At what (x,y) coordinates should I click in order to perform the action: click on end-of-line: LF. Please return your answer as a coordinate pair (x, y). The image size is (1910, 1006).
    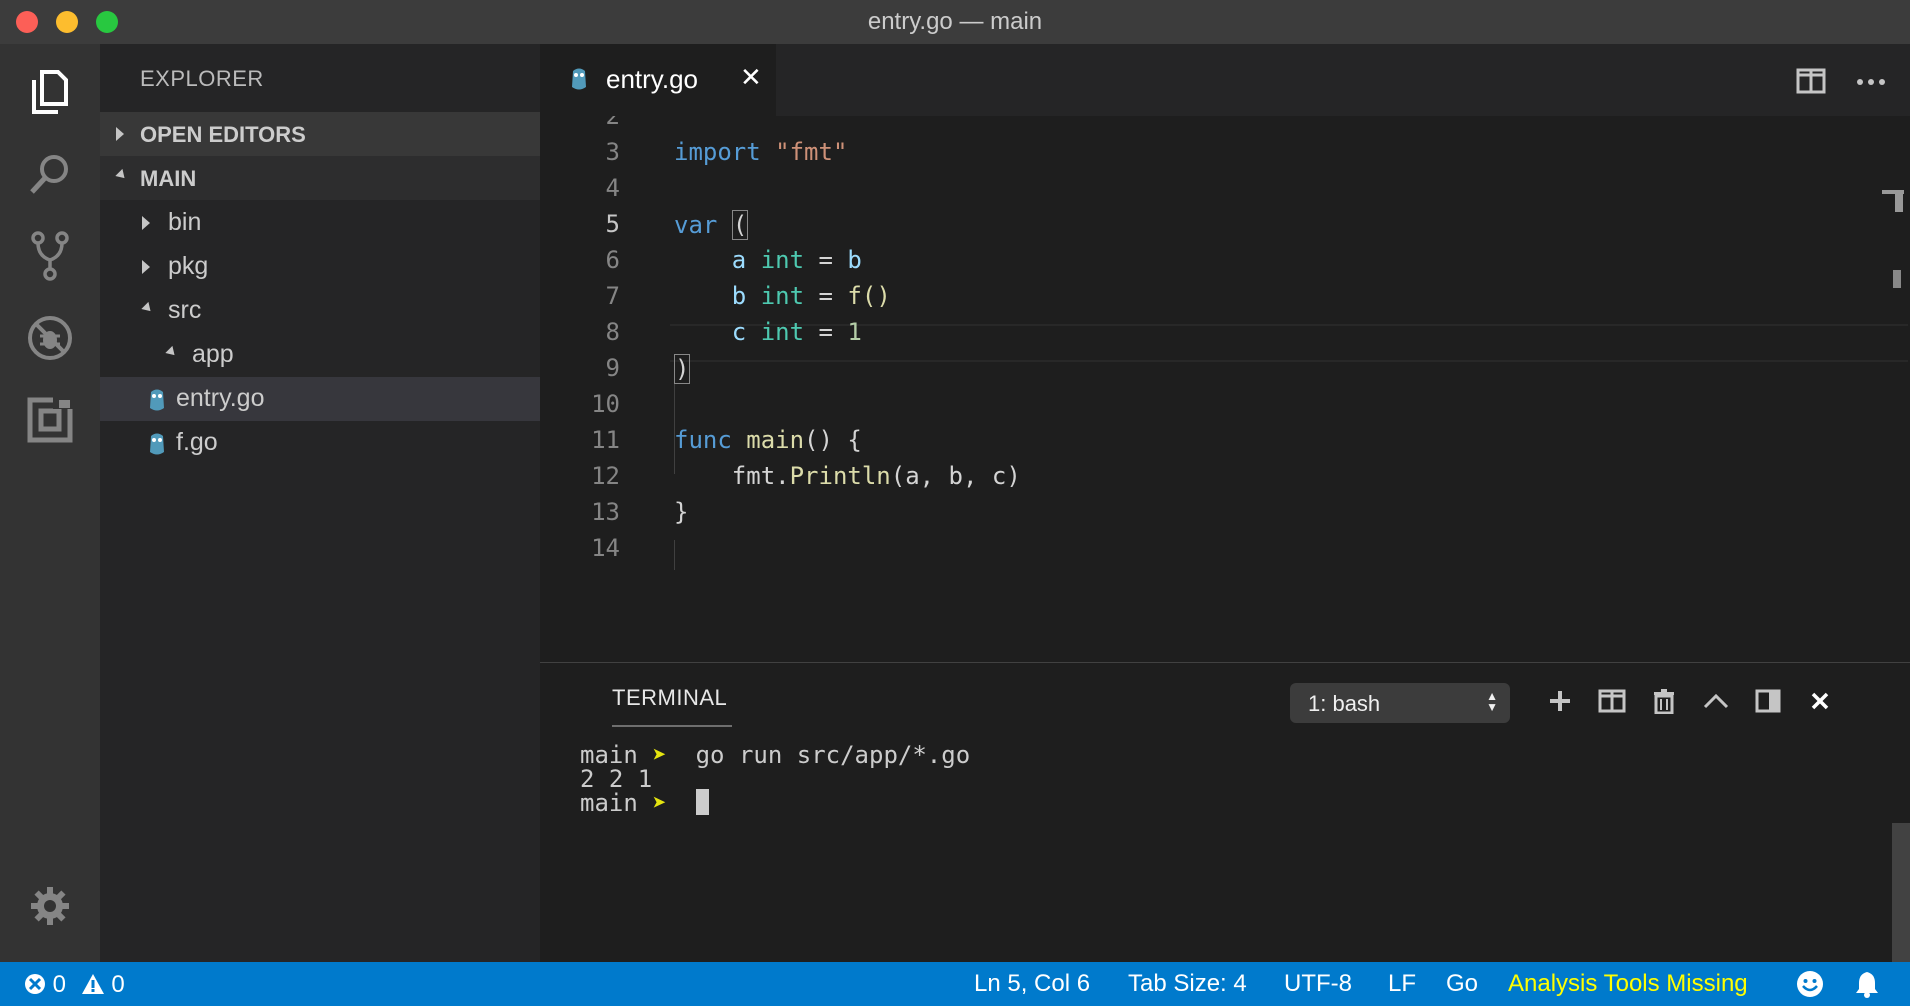
    Looking at the image, I should click on (1402, 984).